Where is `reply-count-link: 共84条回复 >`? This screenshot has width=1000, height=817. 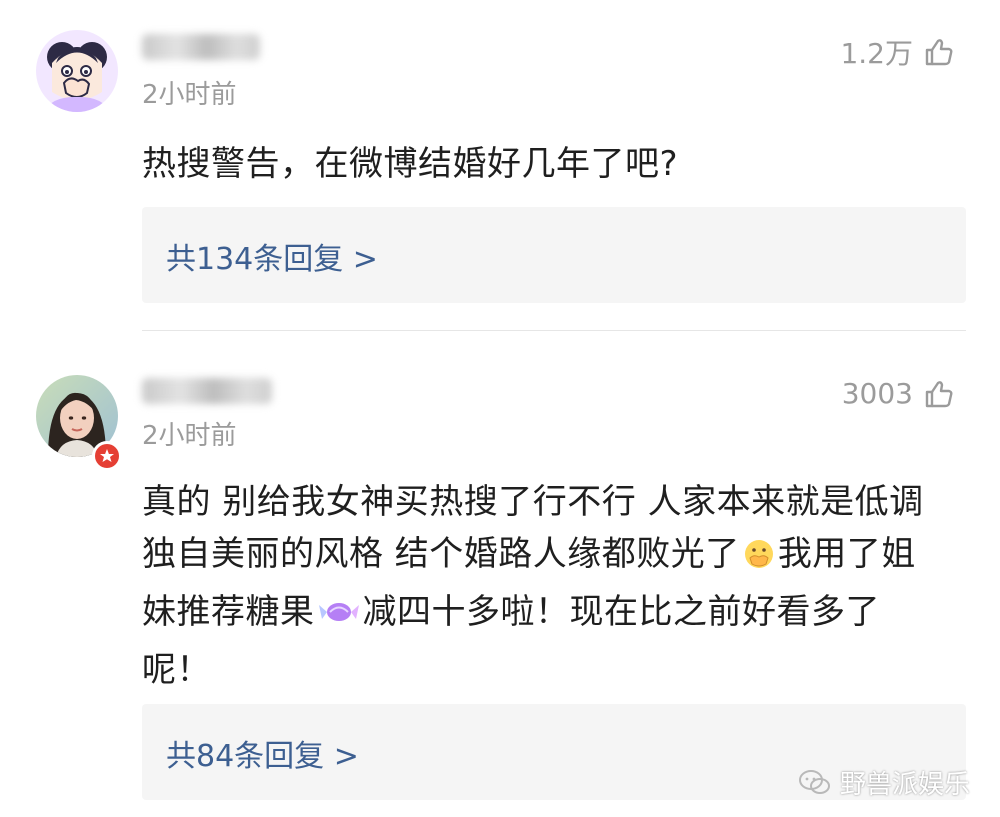
reply-count-link: 共84条回复 > is located at coordinates (262, 757).